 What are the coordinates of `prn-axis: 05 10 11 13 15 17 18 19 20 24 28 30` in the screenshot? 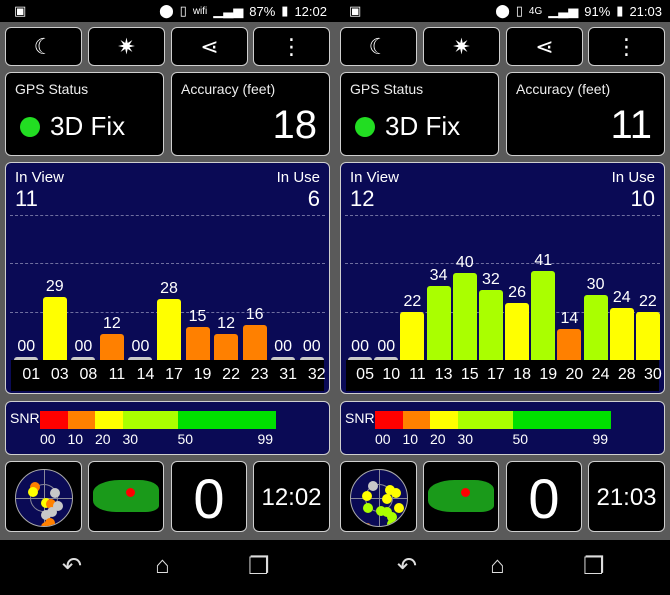 It's located at (504, 375).